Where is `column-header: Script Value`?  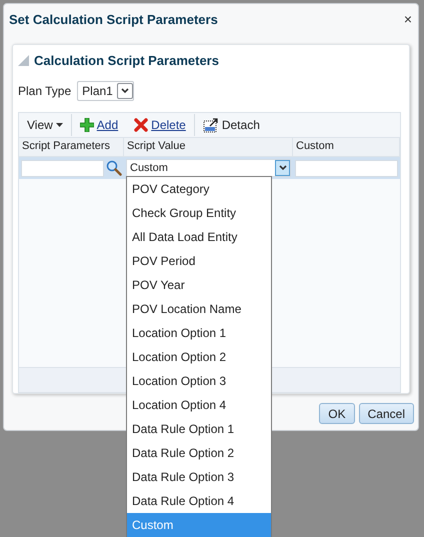
column-header: Script Value is located at coordinates (208, 147).